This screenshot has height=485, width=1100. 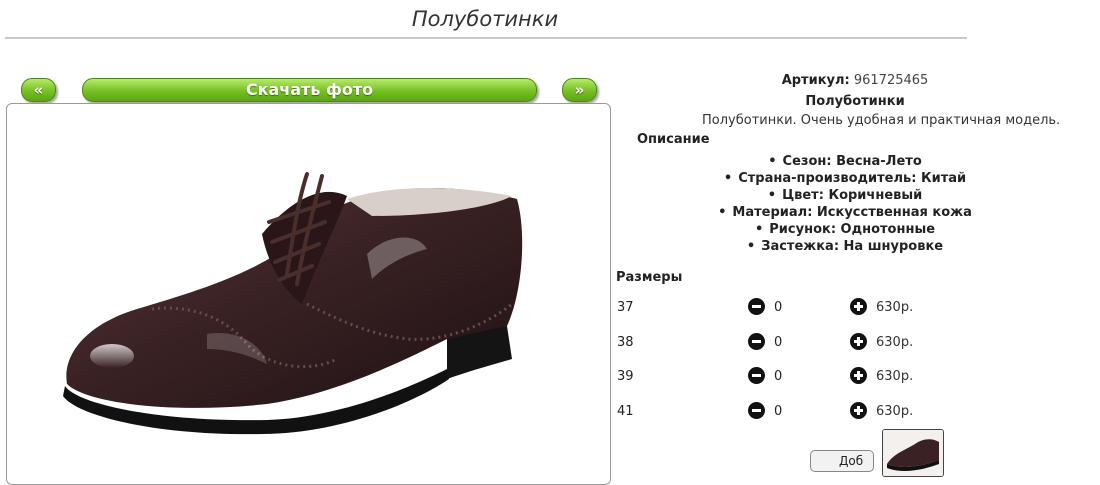 What do you see at coordinates (485, 19) in the screenshot?
I see `page-title: Полуботинки` at bounding box center [485, 19].